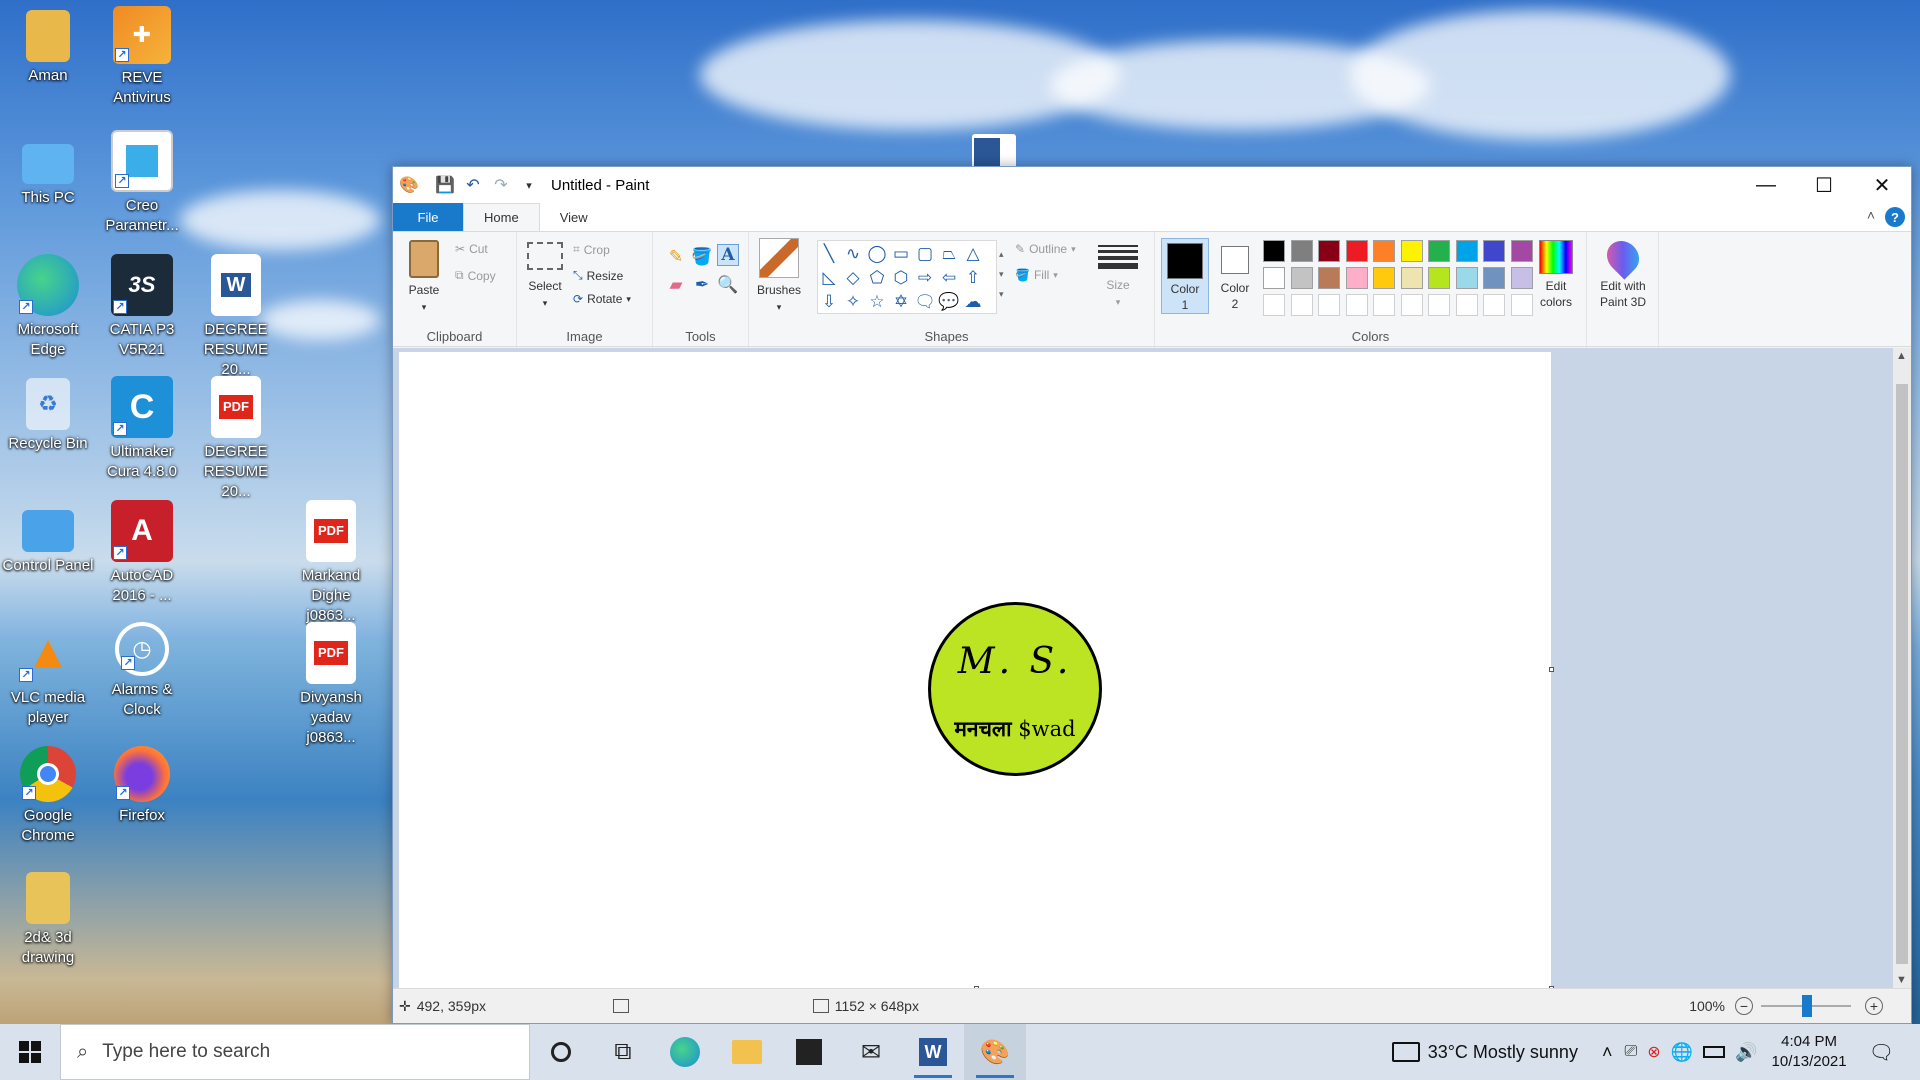  What do you see at coordinates (676, 285) in the screenshot?
I see `eraser-icon: ▰` at bounding box center [676, 285].